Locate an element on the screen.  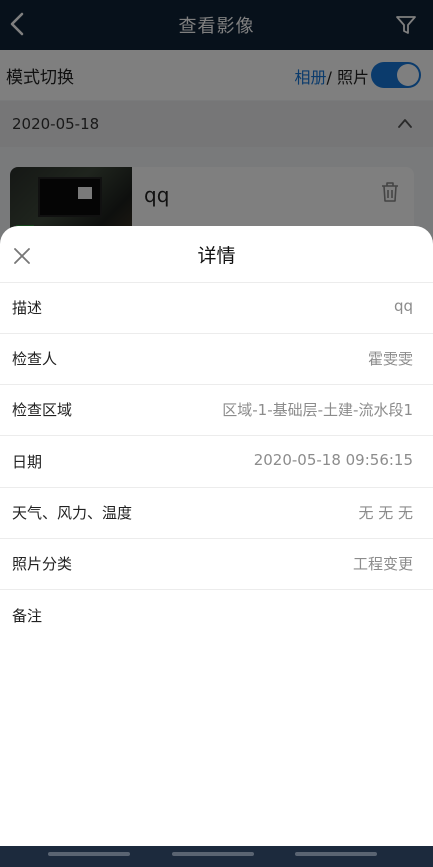
detail-value: 霍雯雯 is located at coordinates (390, 359).